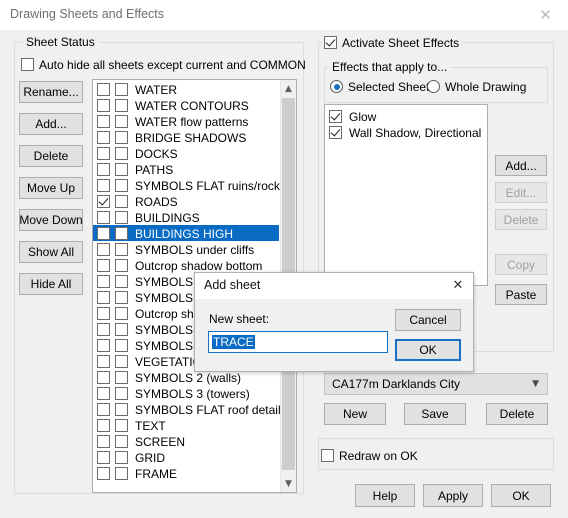 The width and height of the screenshot is (568, 518). What do you see at coordinates (453, 495) in the screenshot?
I see `apply-button: Apply` at bounding box center [453, 495].